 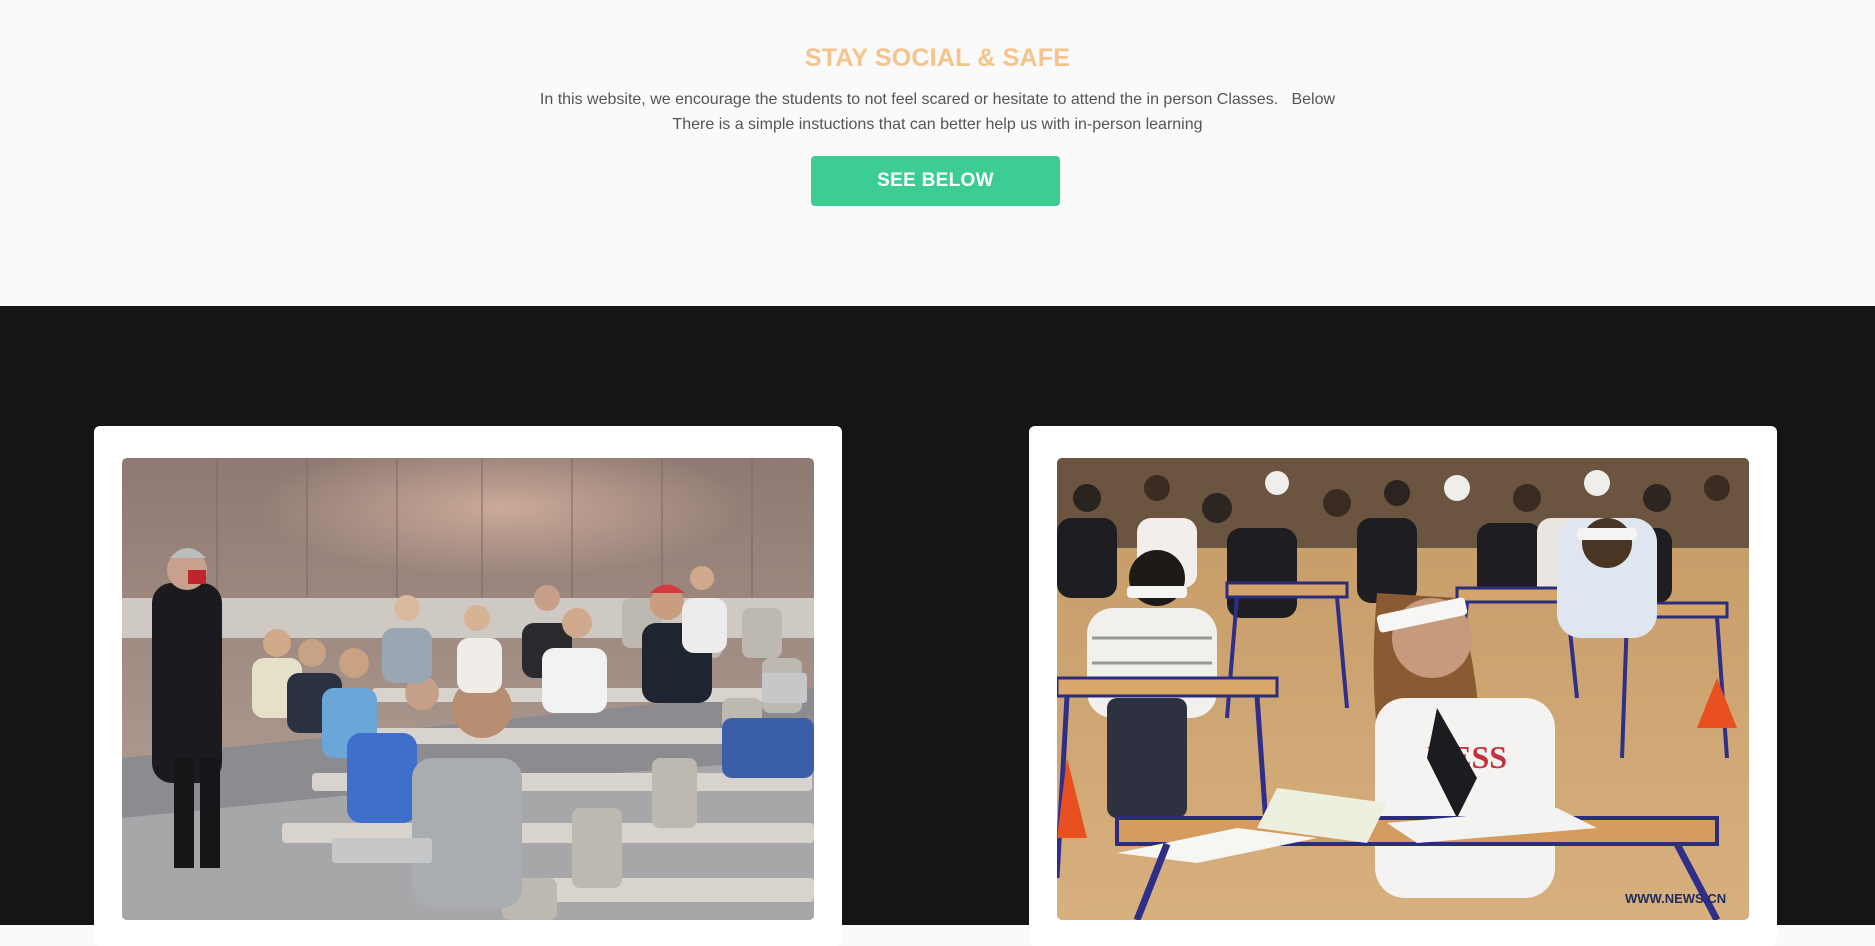 What do you see at coordinates (1675, 898) in the screenshot?
I see `watermark-text: WWW.NEWS.CN` at bounding box center [1675, 898].